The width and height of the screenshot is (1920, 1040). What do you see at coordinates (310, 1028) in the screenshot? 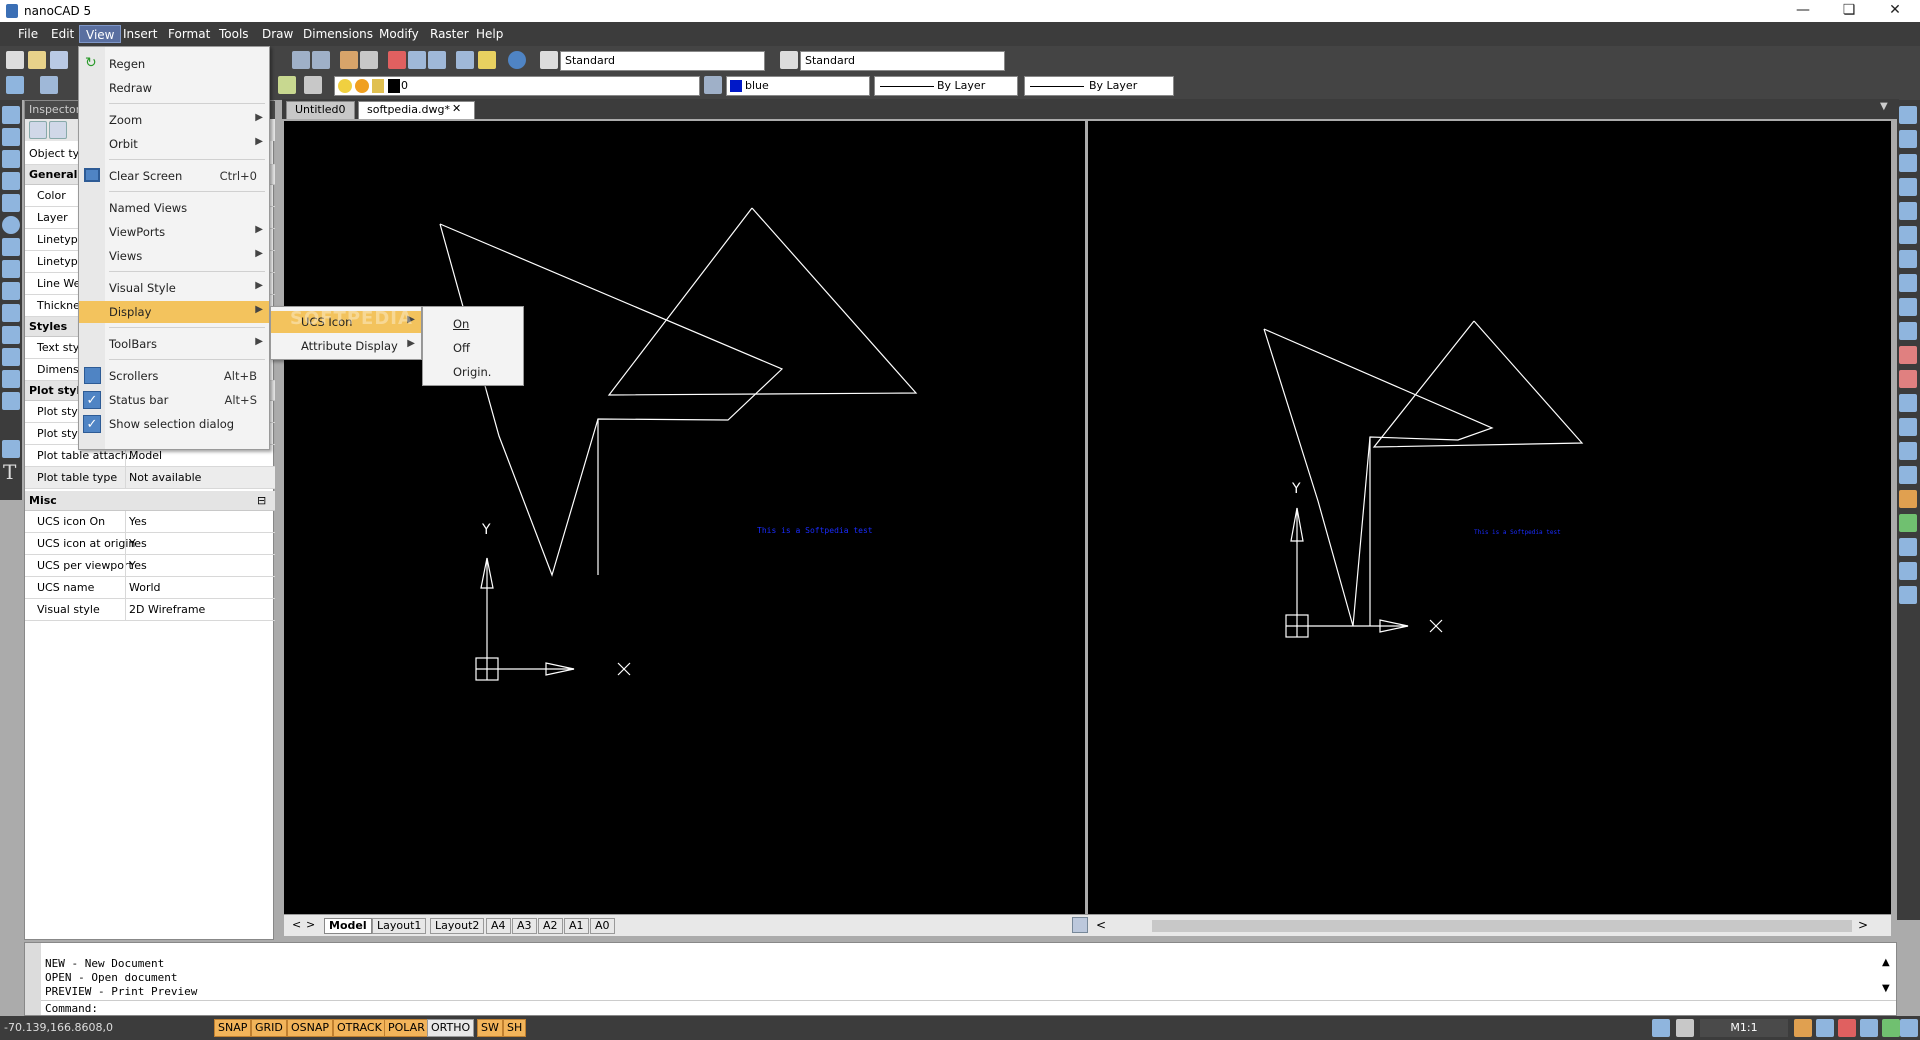
I see `osnap-button: OSNAP` at bounding box center [310, 1028].